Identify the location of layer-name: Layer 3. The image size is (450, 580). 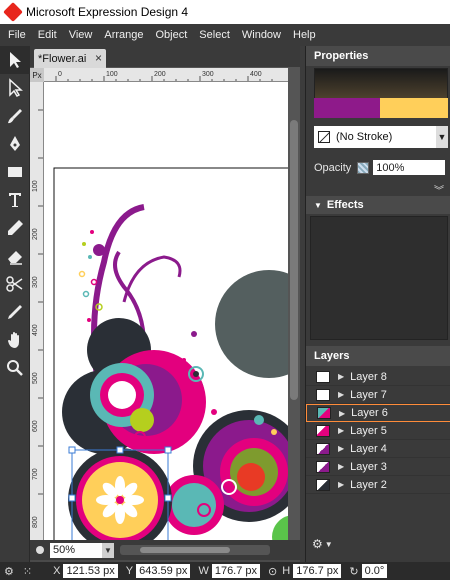
(368, 466).